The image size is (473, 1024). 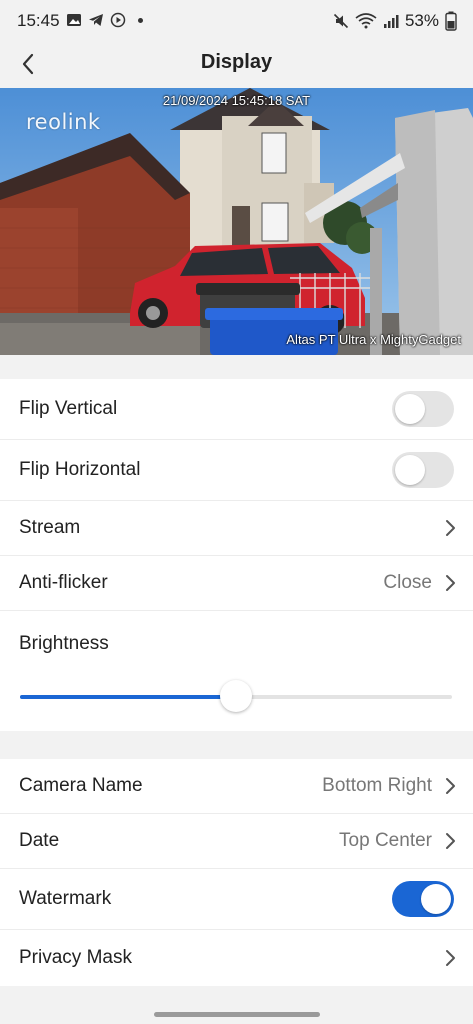 I want to click on flip-horizontal-toggle, so click(x=423, y=470).